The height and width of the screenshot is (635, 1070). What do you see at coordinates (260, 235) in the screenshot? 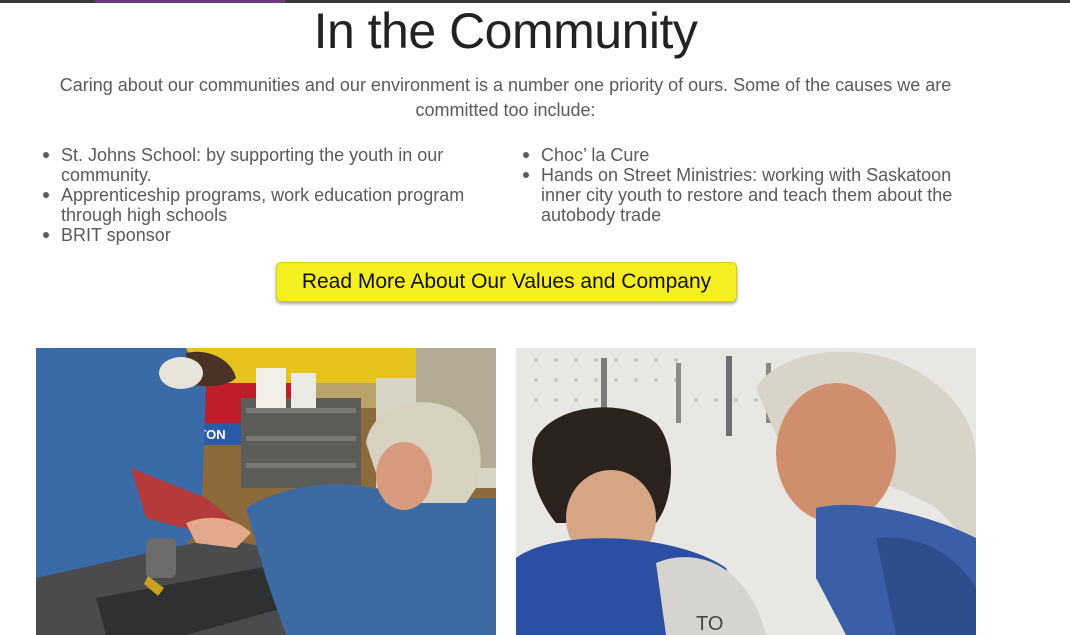
I see `cause-item: BRIT sponsor` at bounding box center [260, 235].